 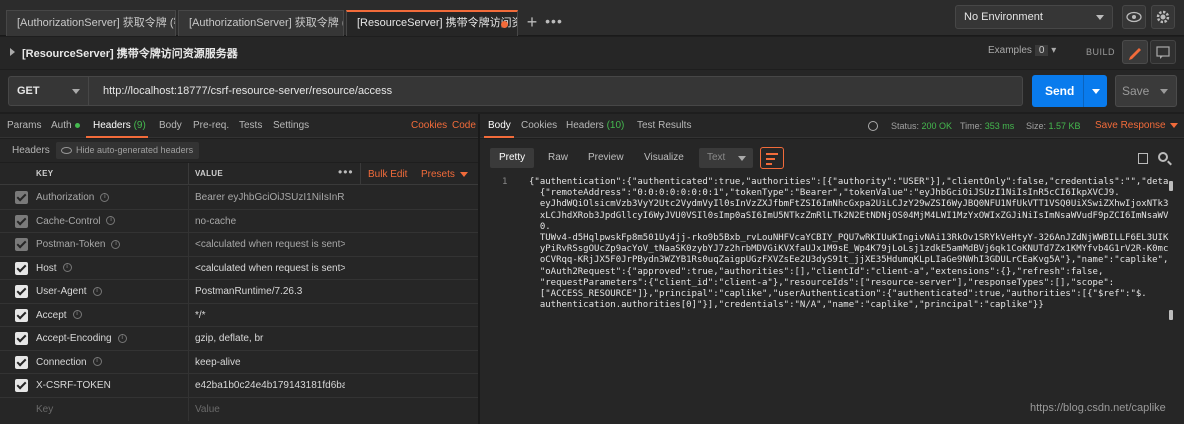 What do you see at coordinates (726, 158) in the screenshot?
I see `format-select: Text` at bounding box center [726, 158].